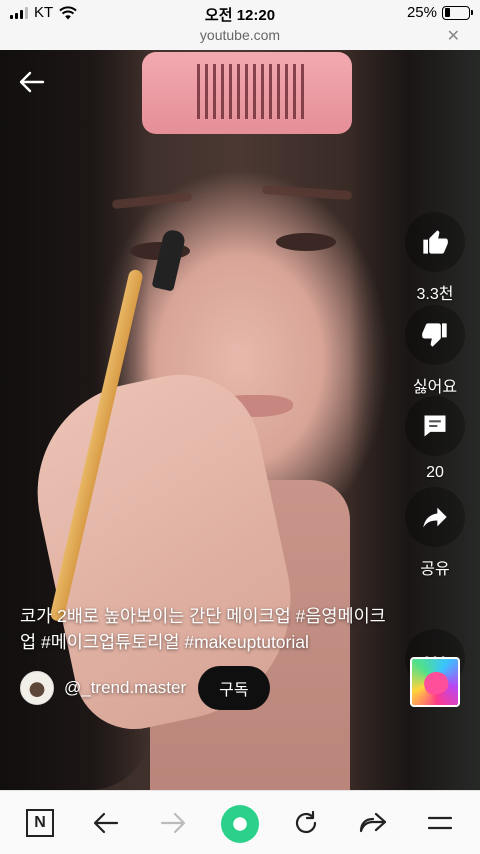 The height and width of the screenshot is (854, 480). I want to click on comment-count: 20, so click(435, 472).